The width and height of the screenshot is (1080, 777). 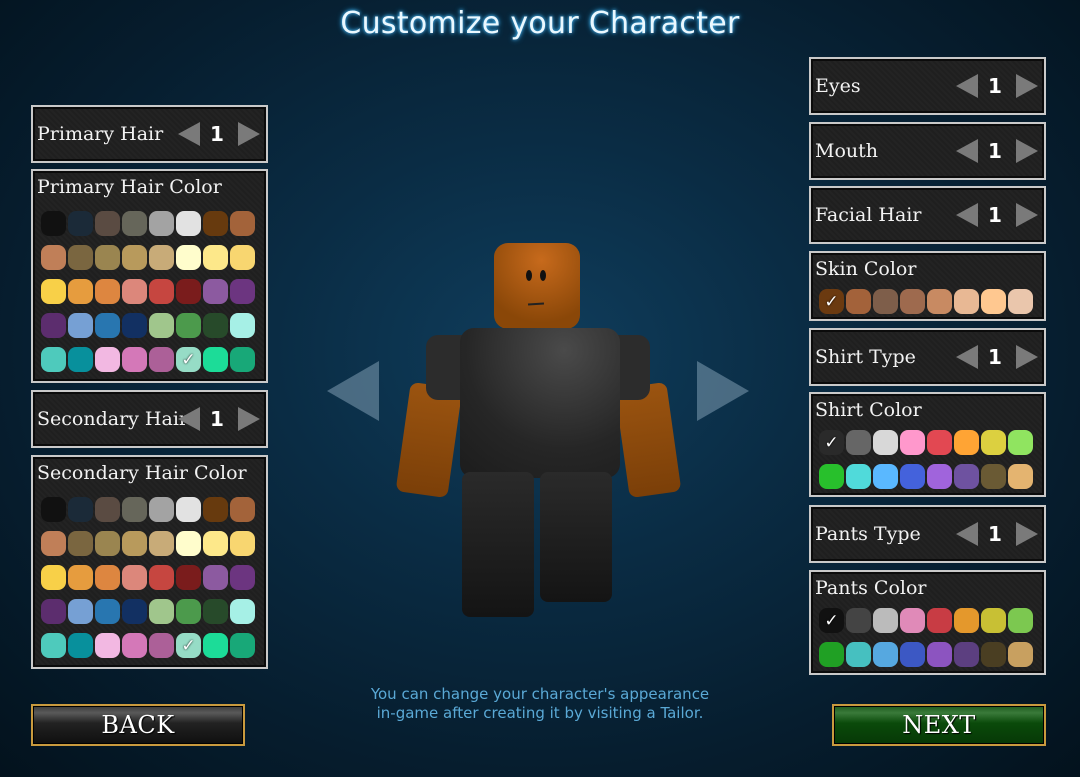 What do you see at coordinates (1027, 357) in the screenshot?
I see `shirt-type-next-arrow-icon` at bounding box center [1027, 357].